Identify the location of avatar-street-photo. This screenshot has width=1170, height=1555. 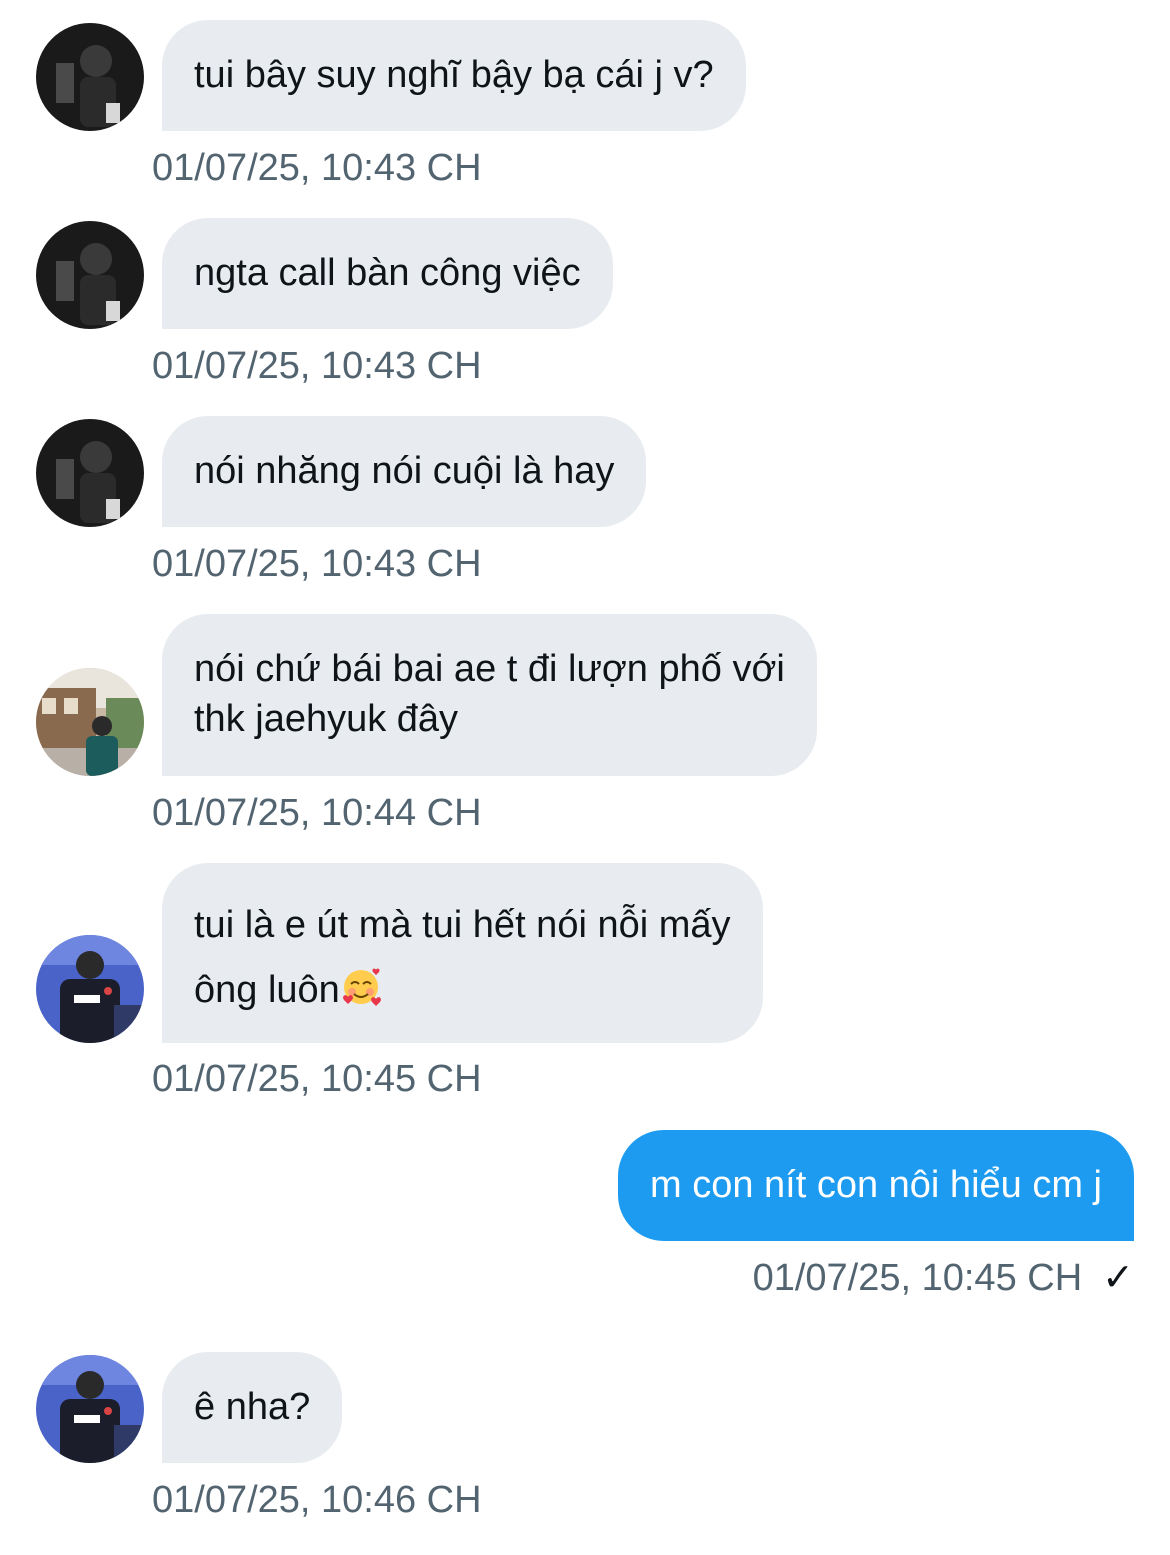
(90, 722).